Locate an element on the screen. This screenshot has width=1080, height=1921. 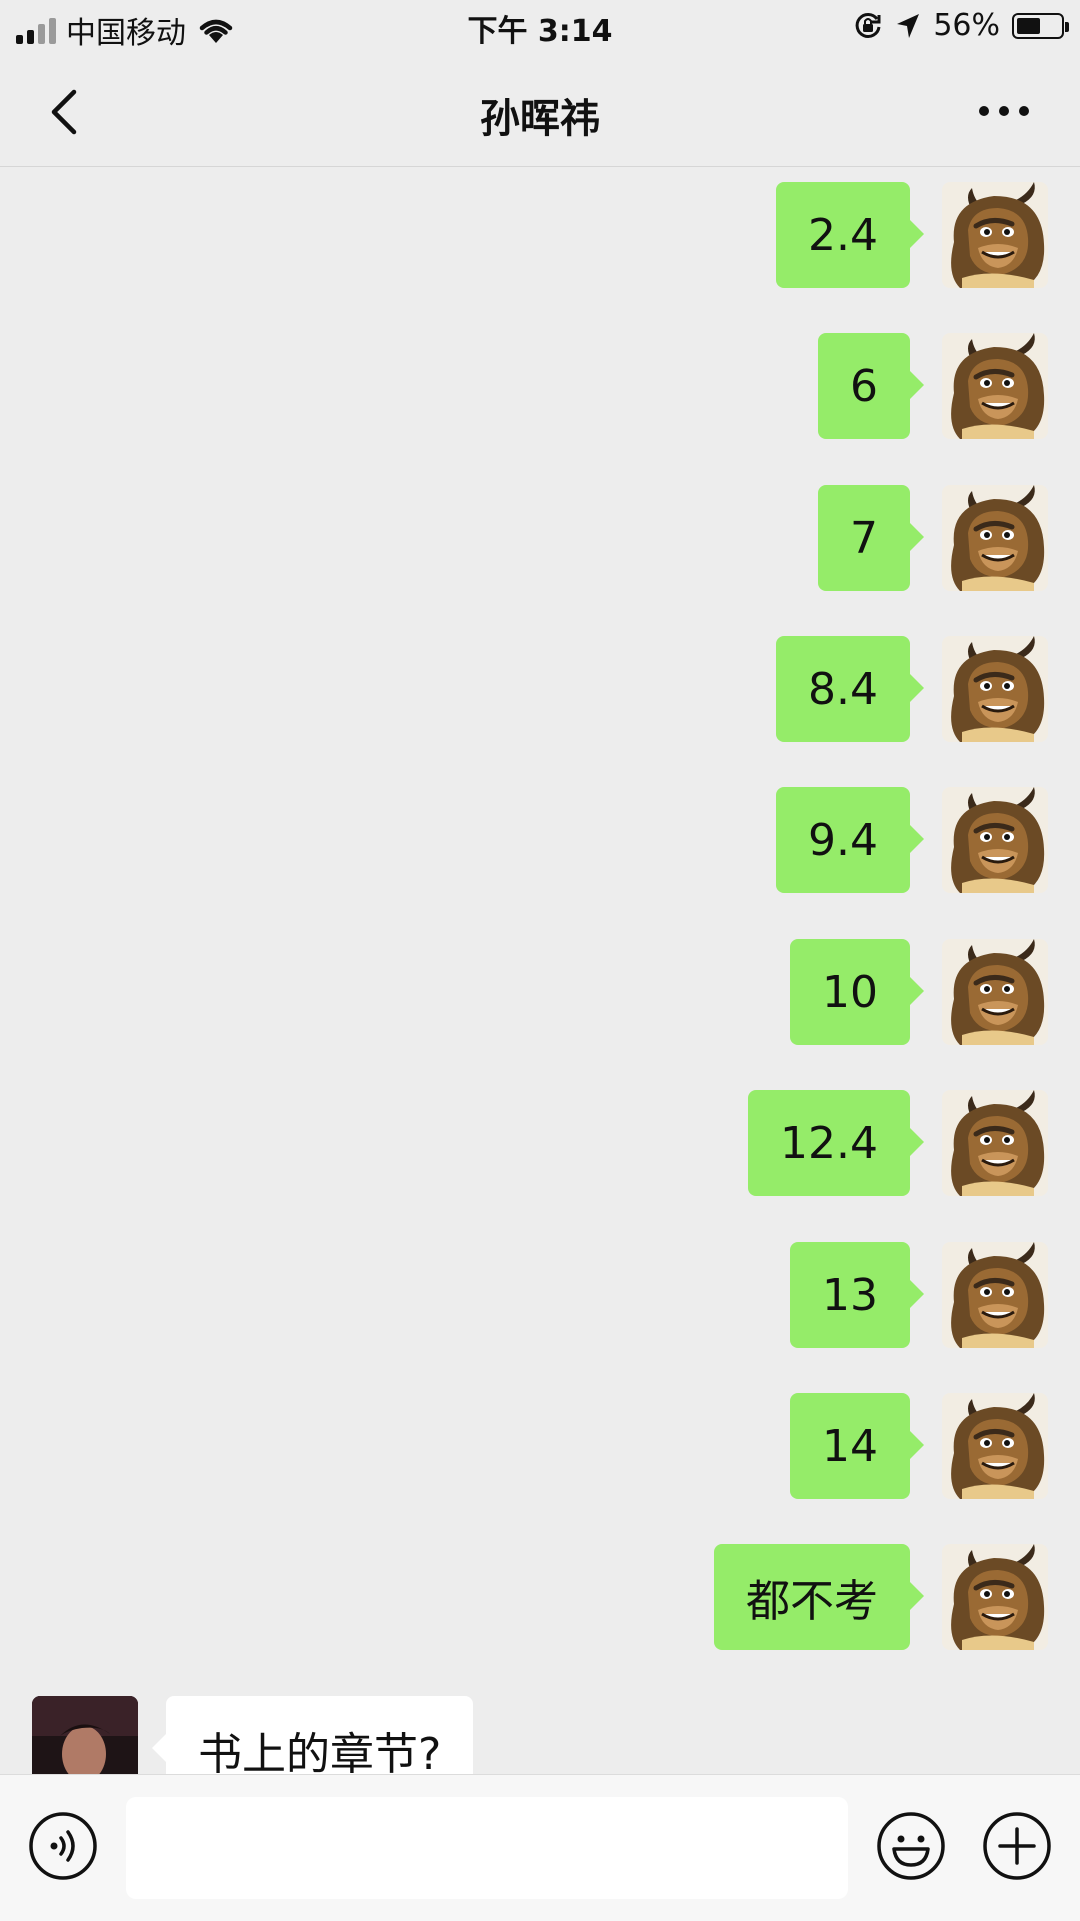
input-bar is located at coordinates (540, 1847).